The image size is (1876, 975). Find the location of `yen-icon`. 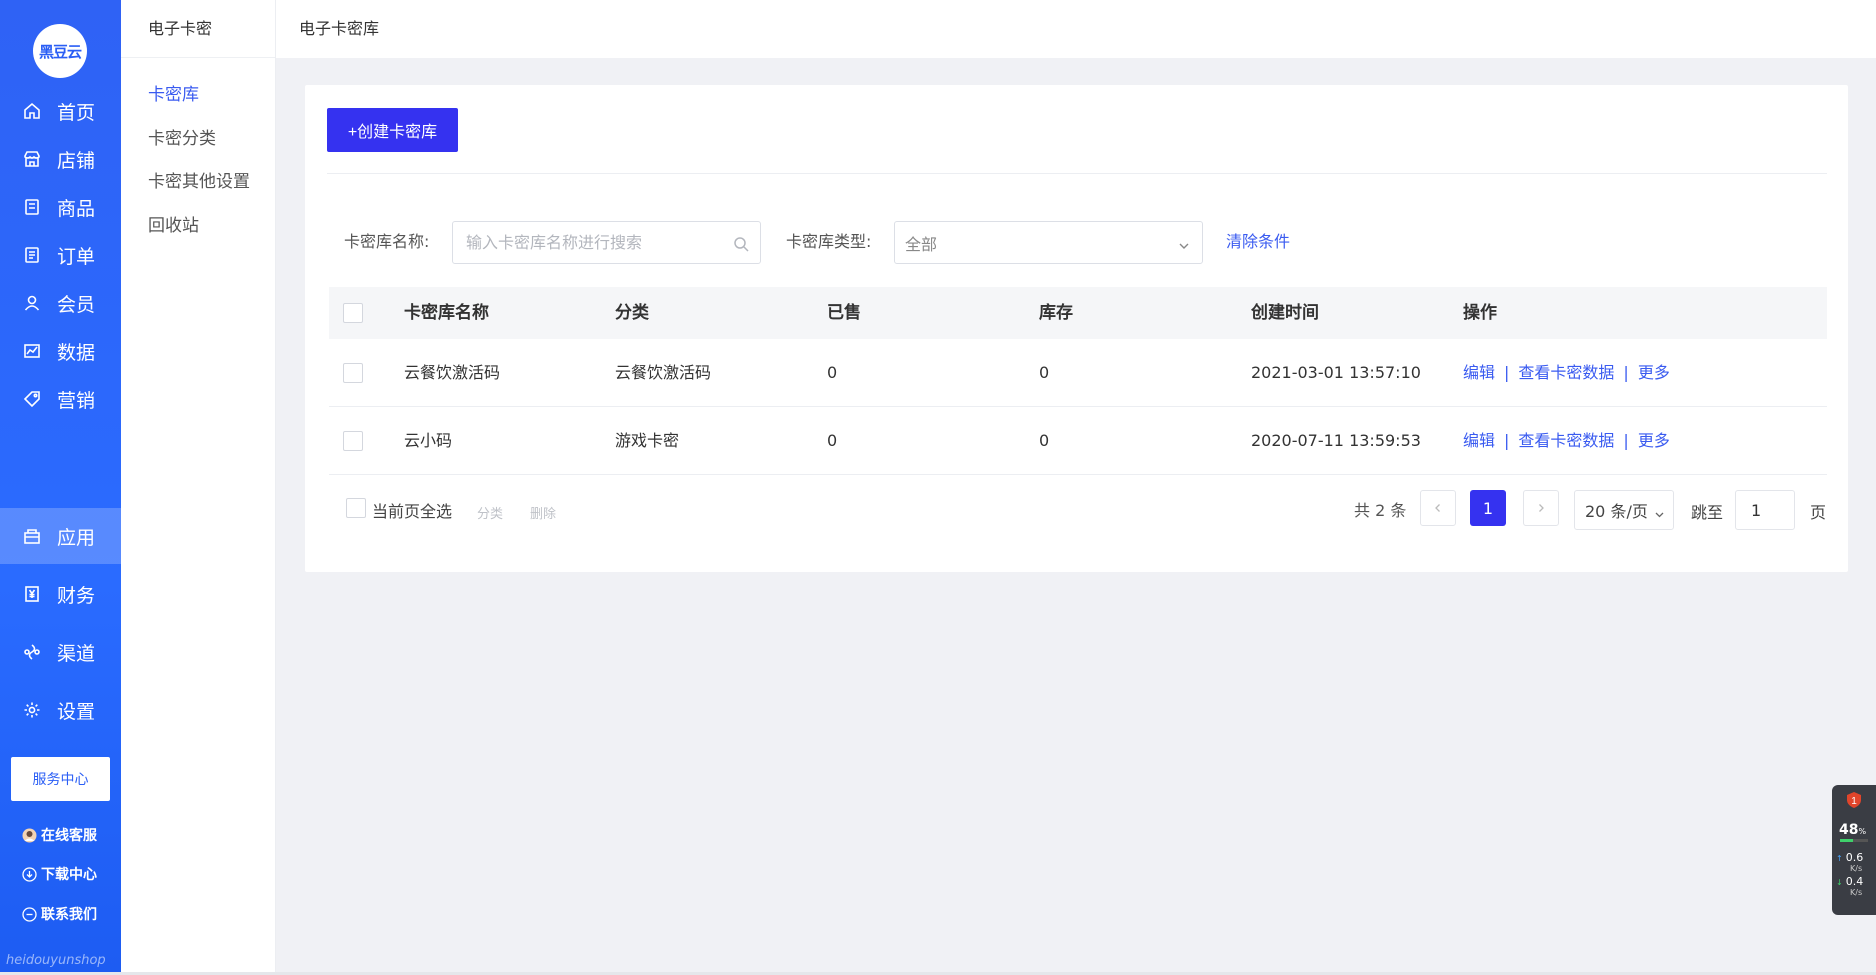

yen-icon is located at coordinates (32, 594).